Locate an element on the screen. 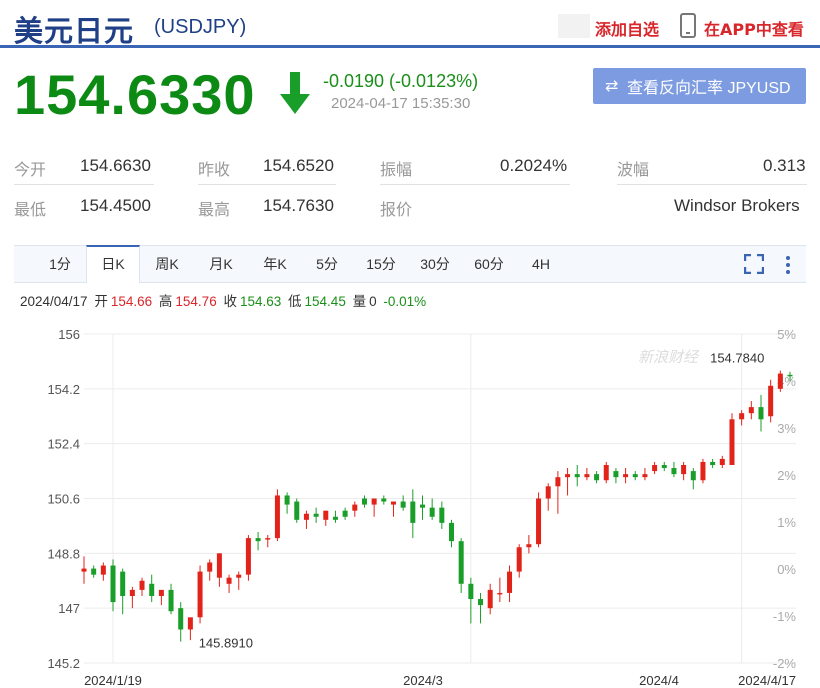 The image size is (820, 688). ohlc-volume: 0 is located at coordinates (373, 301).